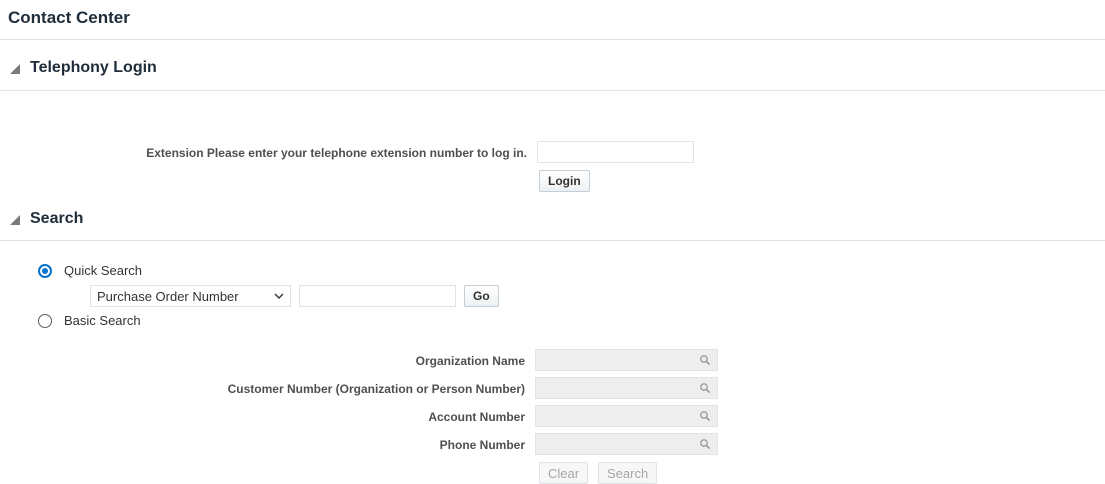 The width and height of the screenshot is (1105, 484). Describe the element at coordinates (168, 296) in the screenshot. I see `quick-search-field-value: Purchase Order Number` at that location.